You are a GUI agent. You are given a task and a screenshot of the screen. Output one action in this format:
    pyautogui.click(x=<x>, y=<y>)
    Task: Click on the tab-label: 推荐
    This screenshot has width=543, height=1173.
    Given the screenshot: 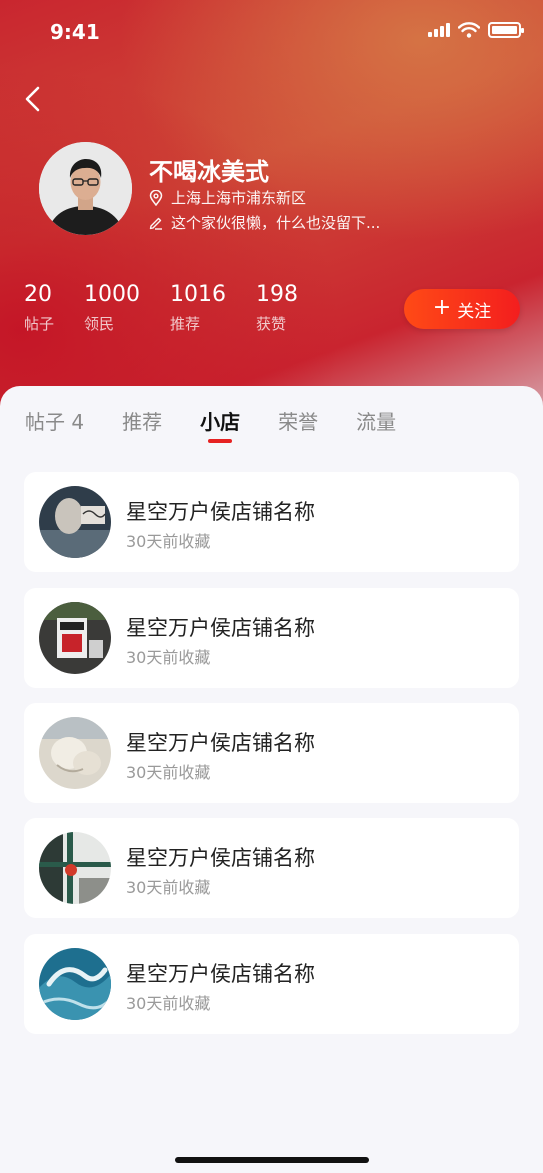 What is the action you would take?
    pyautogui.click(x=142, y=422)
    